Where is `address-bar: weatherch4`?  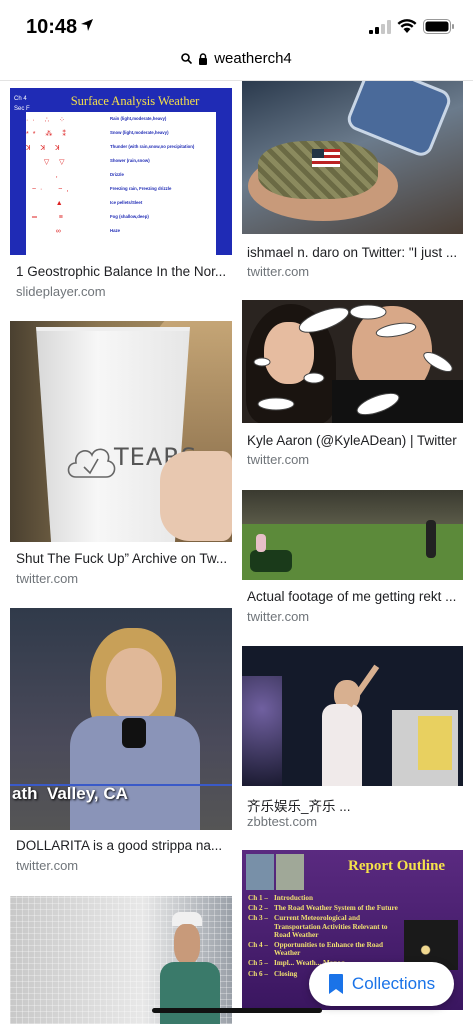 address-bar: weatherch4 is located at coordinates (236, 61).